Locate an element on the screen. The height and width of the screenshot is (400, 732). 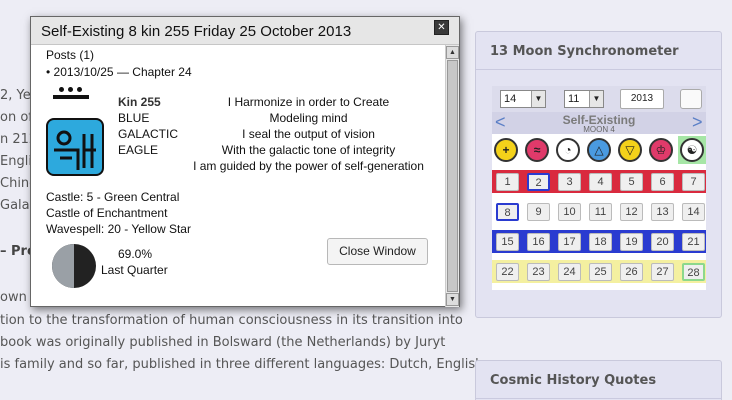
eagle-glyph-icon is located at coordinates (75, 147).